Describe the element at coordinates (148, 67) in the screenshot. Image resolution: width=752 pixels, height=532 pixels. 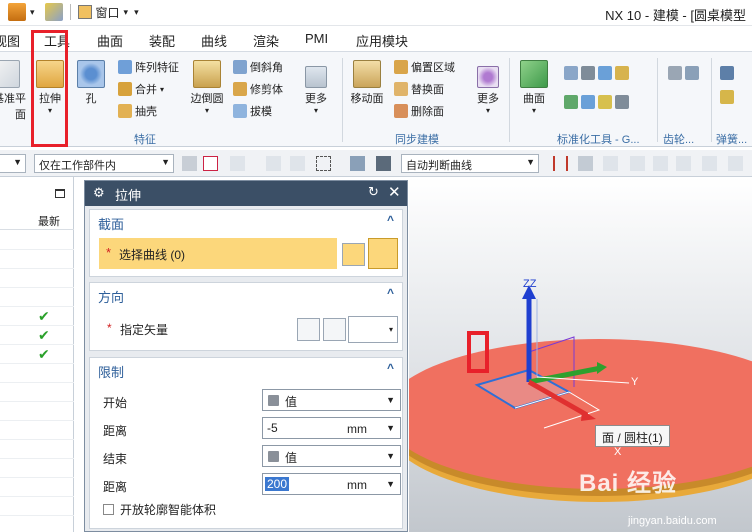
I see `pattern-feature-button: 阵列特征` at that location.